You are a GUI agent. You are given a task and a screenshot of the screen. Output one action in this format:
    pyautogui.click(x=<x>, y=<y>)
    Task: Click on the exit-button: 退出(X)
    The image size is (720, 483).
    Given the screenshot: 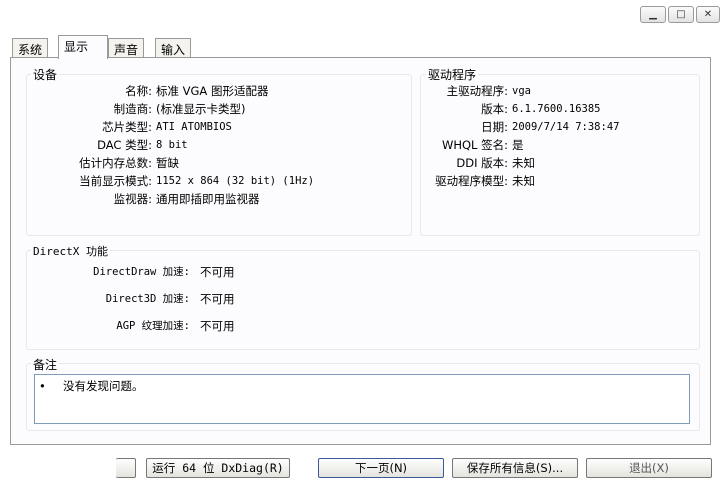 What is the action you would take?
    pyautogui.click(x=649, y=468)
    